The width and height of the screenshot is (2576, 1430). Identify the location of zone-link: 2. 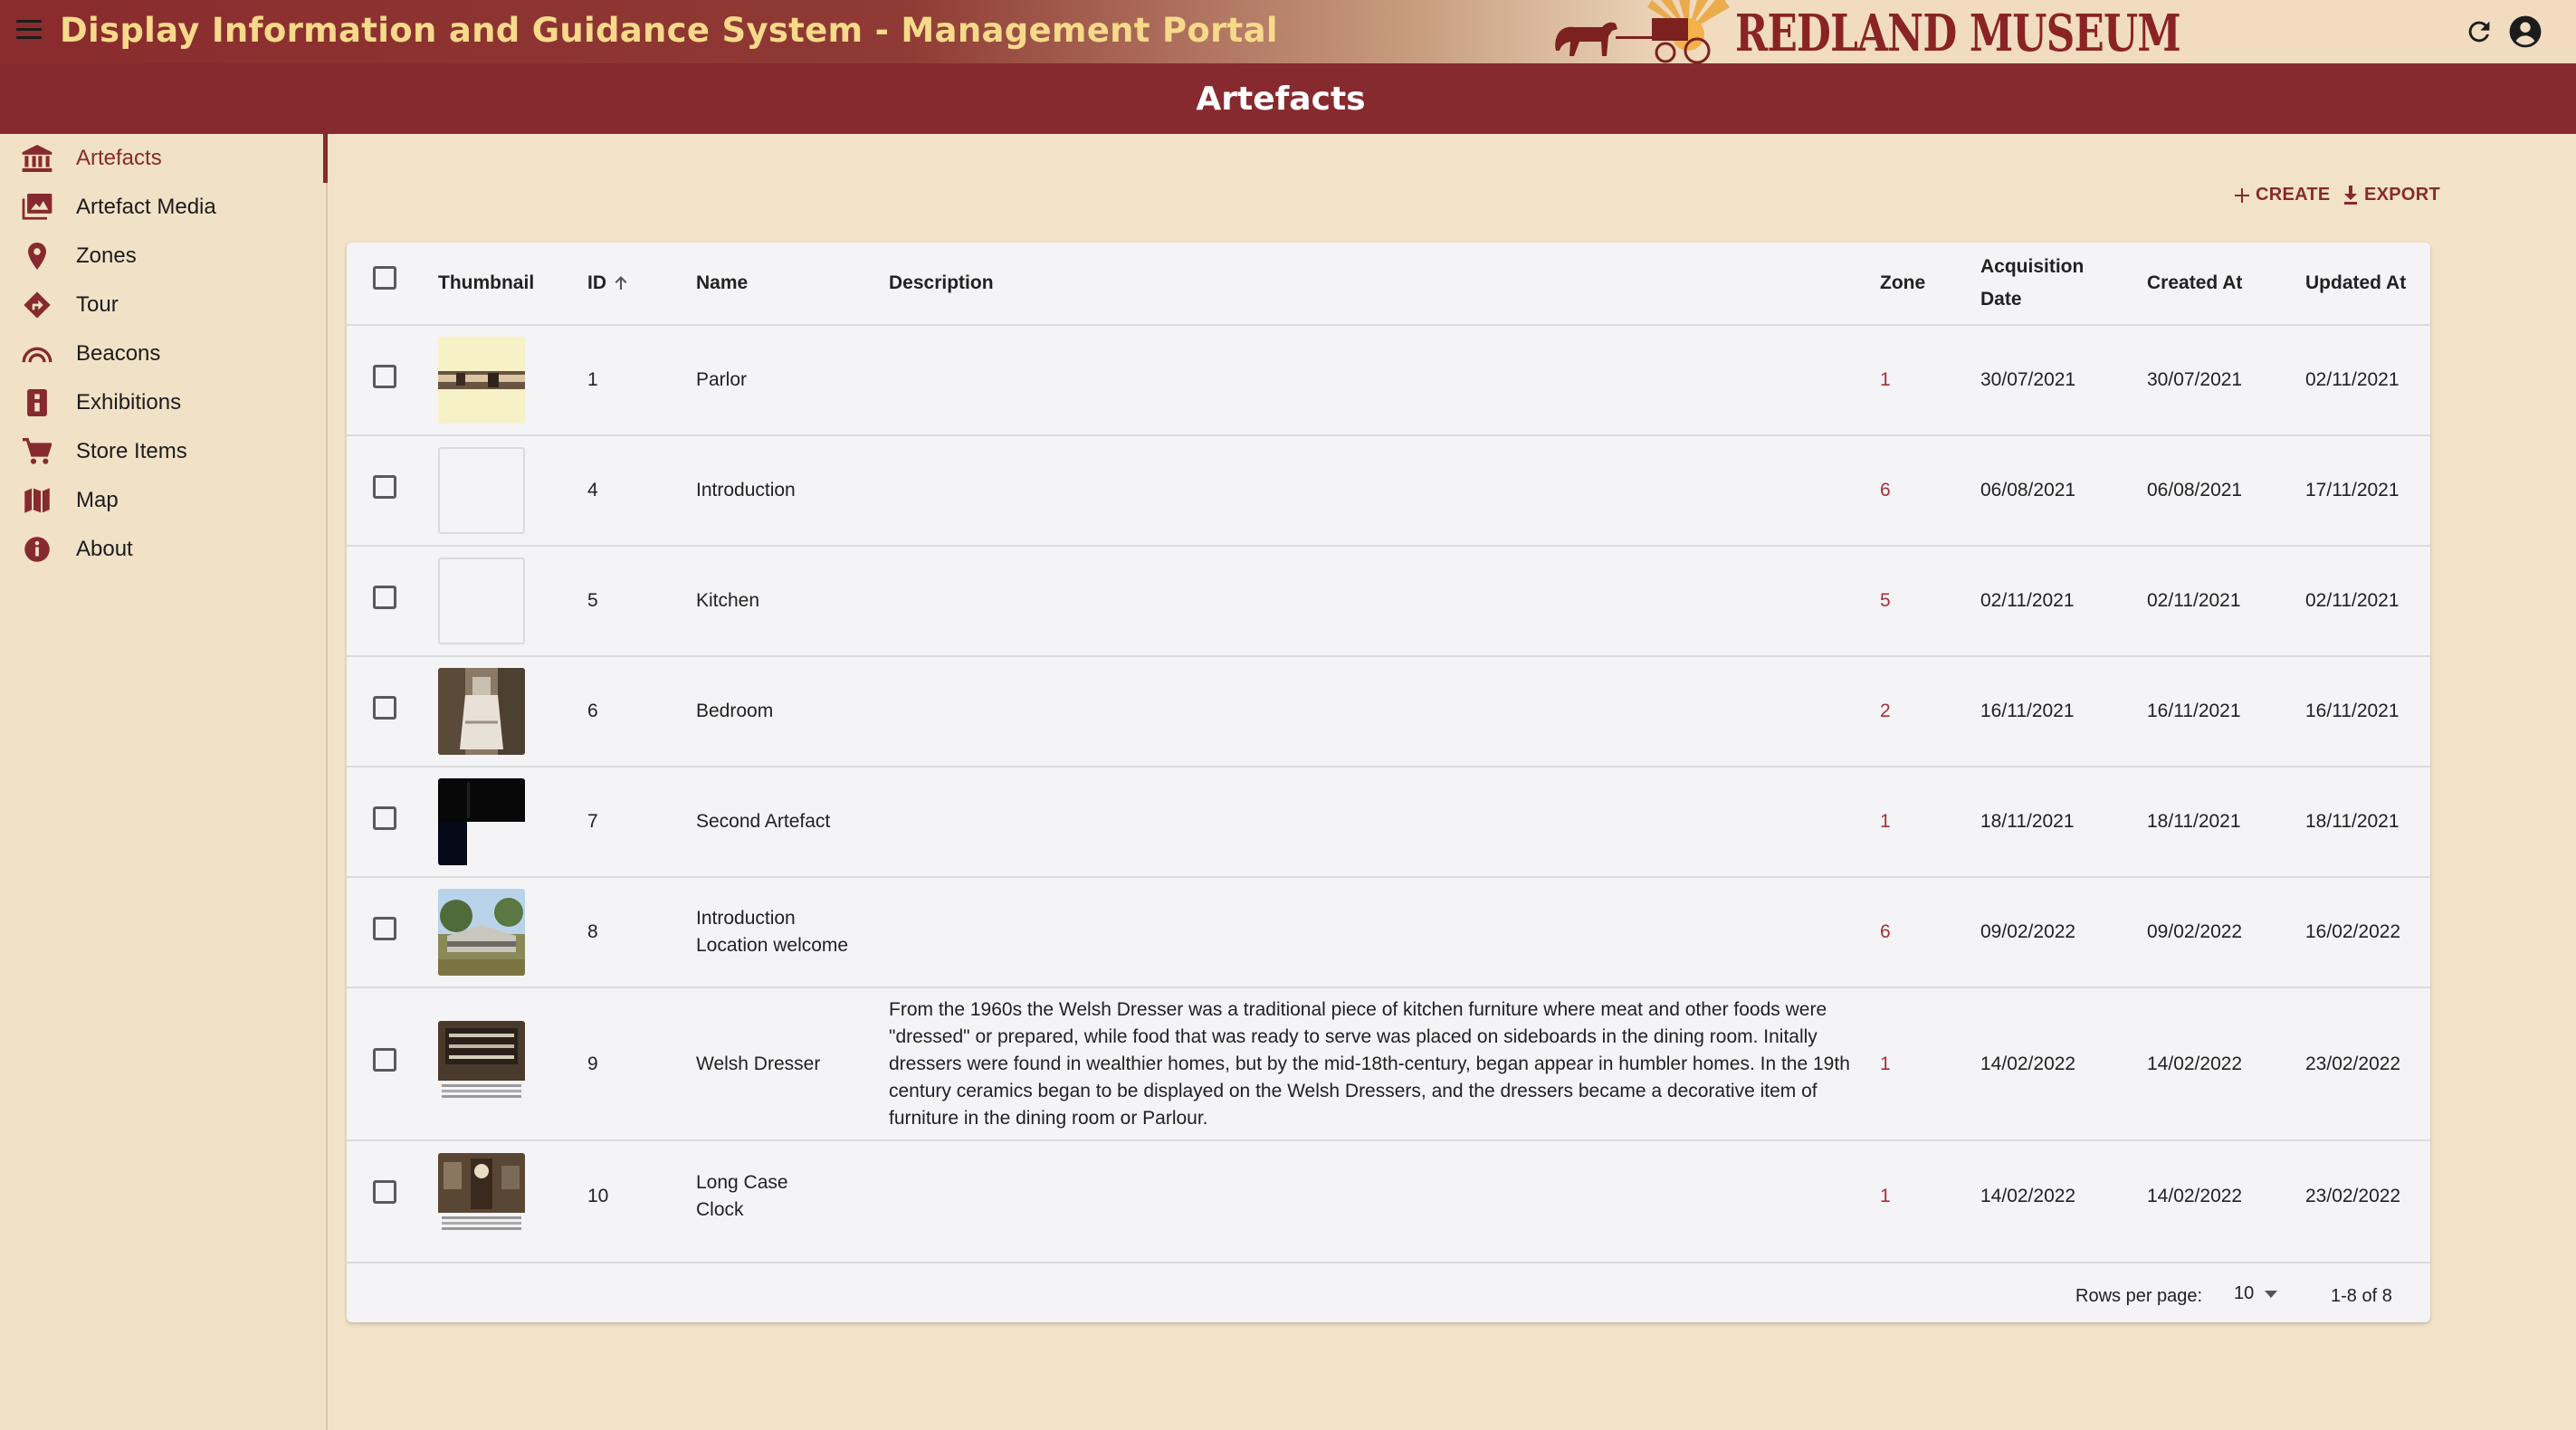
(1886, 711).